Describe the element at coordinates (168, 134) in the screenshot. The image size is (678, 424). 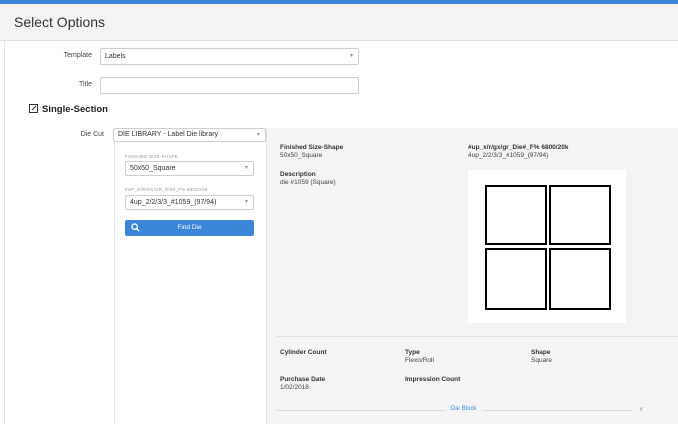
I see `die-library-value: DIE LIBRARY - Label Die library` at that location.